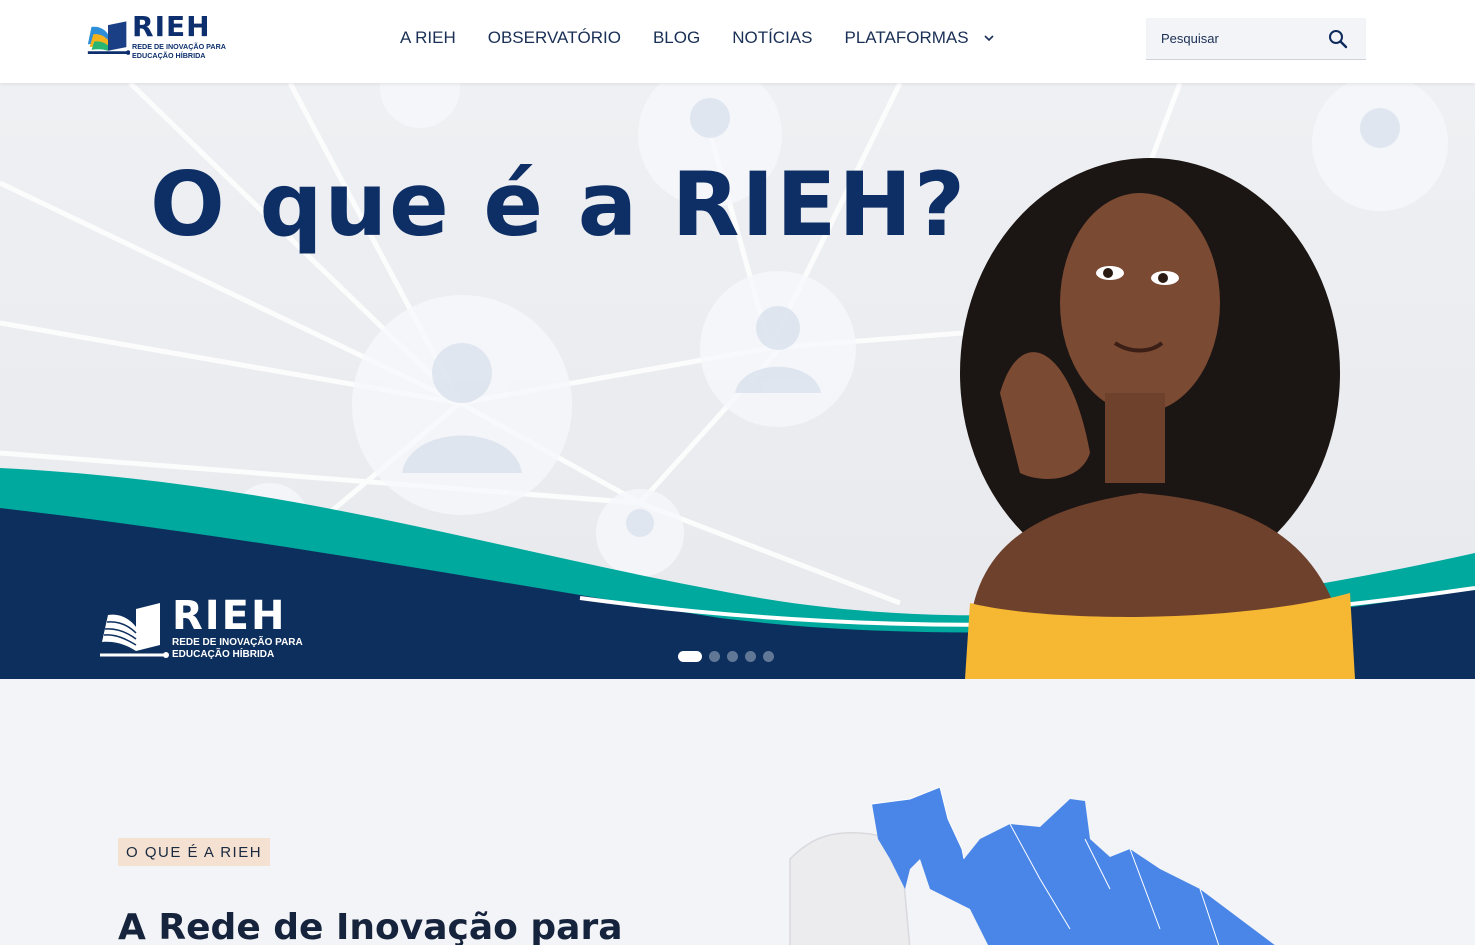  What do you see at coordinates (223, 654) in the screenshot?
I see `hero-logo-subtitle-line2: EDUCAÇÃO HÍBRIDA` at bounding box center [223, 654].